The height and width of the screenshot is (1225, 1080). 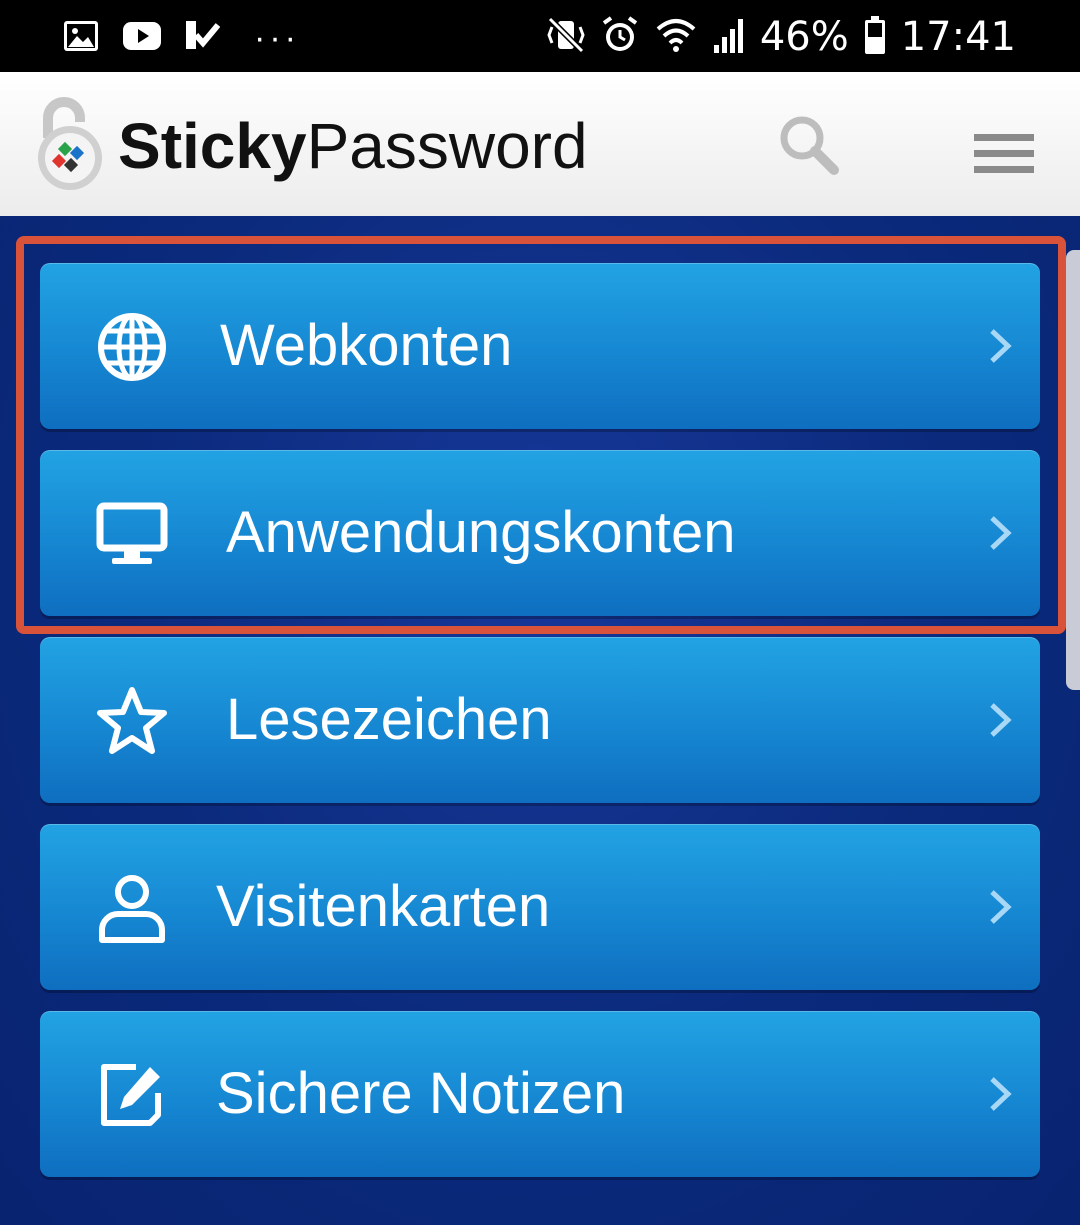 I want to click on menu-item-lesezeichen: Lesezeichen, so click(x=540, y=720).